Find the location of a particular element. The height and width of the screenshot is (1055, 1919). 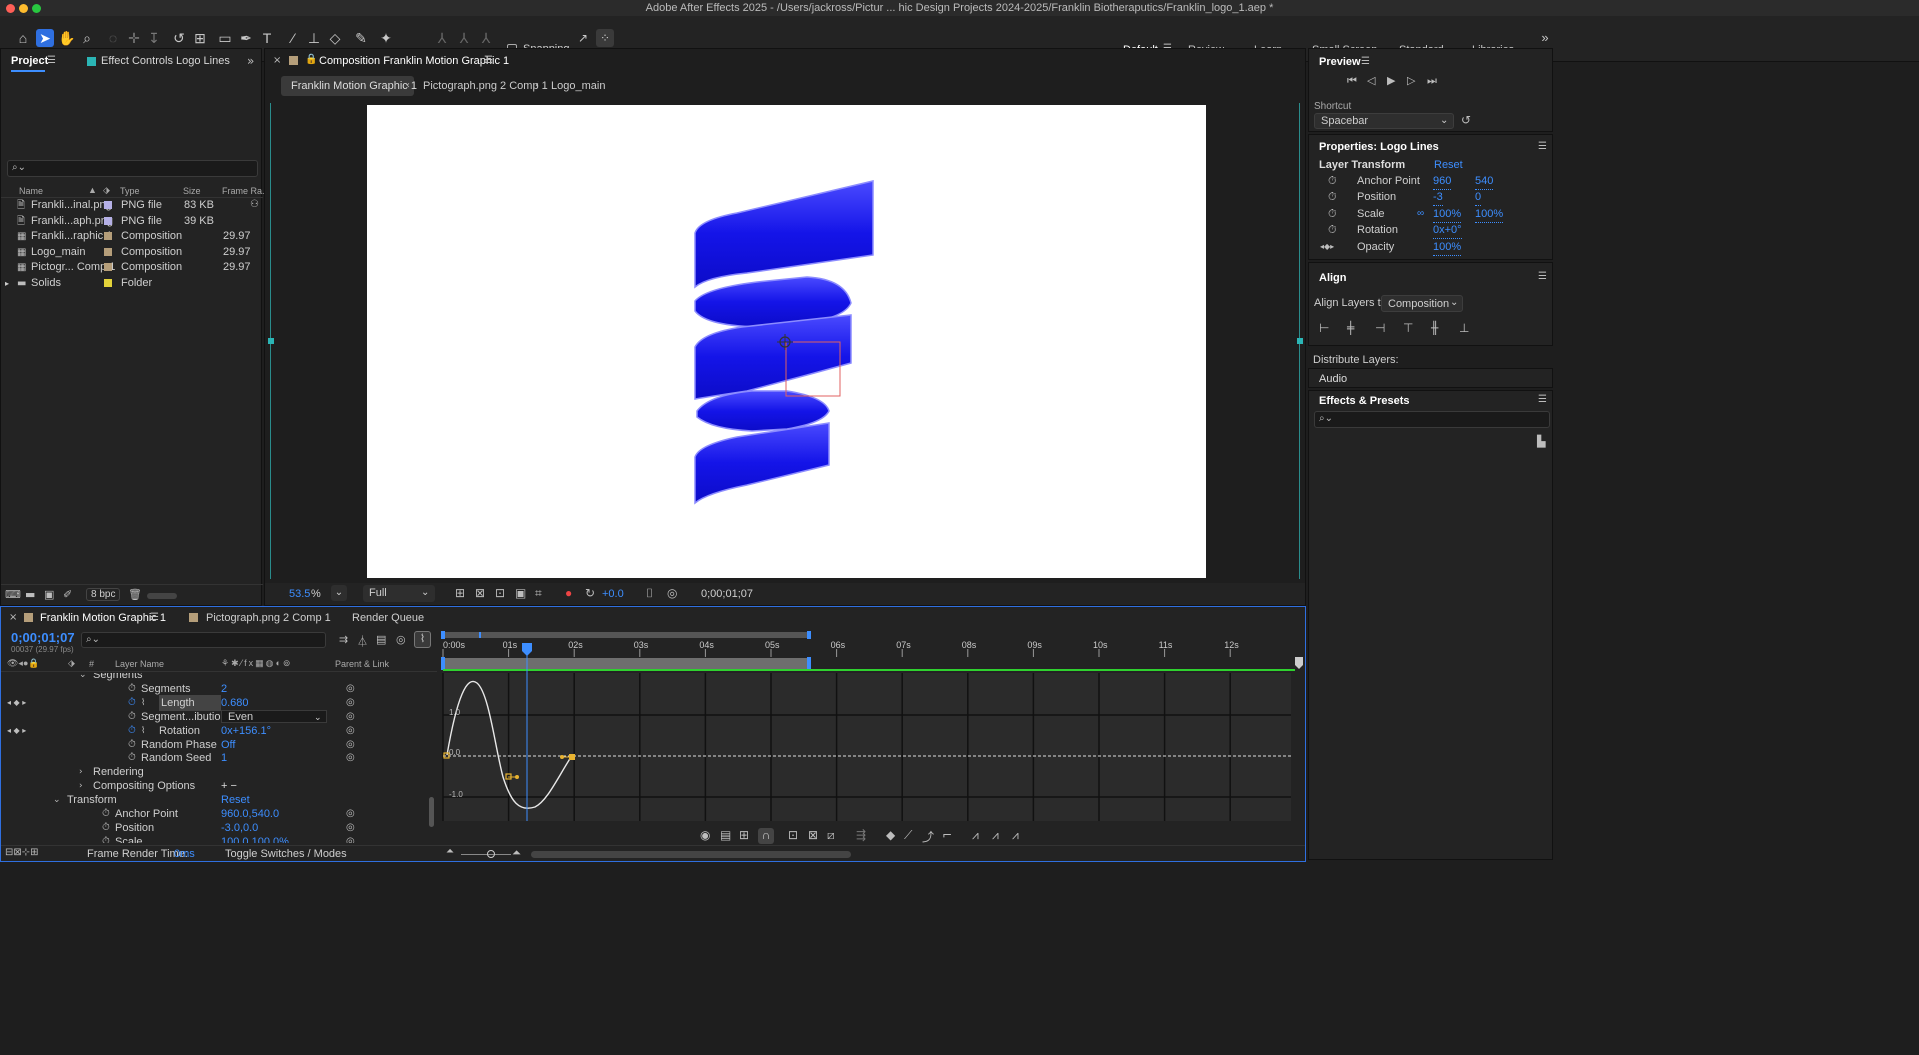

orbit-camera-icon: ◌ is located at coordinates (113, 38).